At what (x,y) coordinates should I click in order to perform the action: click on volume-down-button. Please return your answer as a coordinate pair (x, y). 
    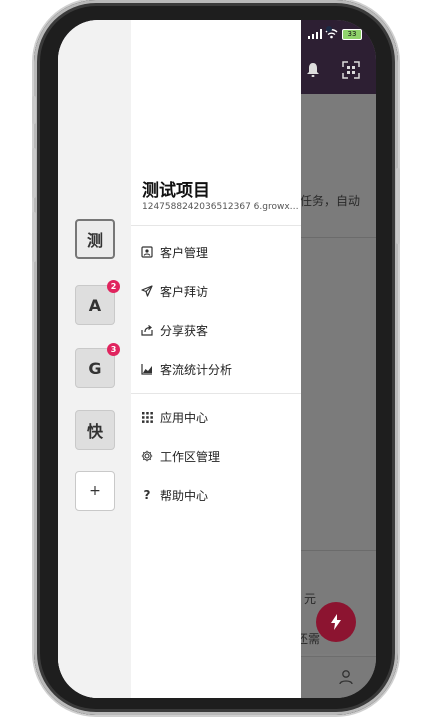
    Looking at the image, I should click on (34, 237).